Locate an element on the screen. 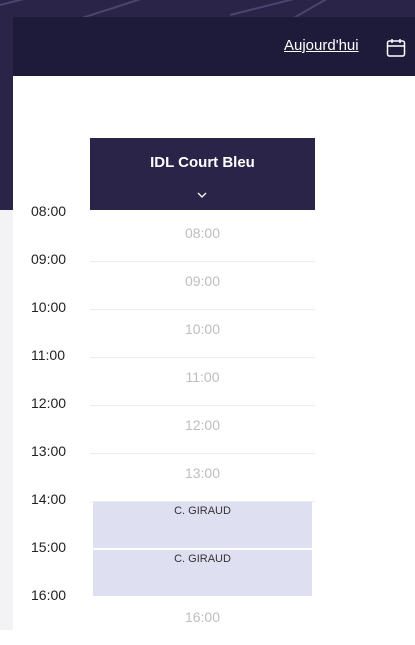 The height and width of the screenshot is (645, 415). time-slot: 12:00 is located at coordinates (202, 429).